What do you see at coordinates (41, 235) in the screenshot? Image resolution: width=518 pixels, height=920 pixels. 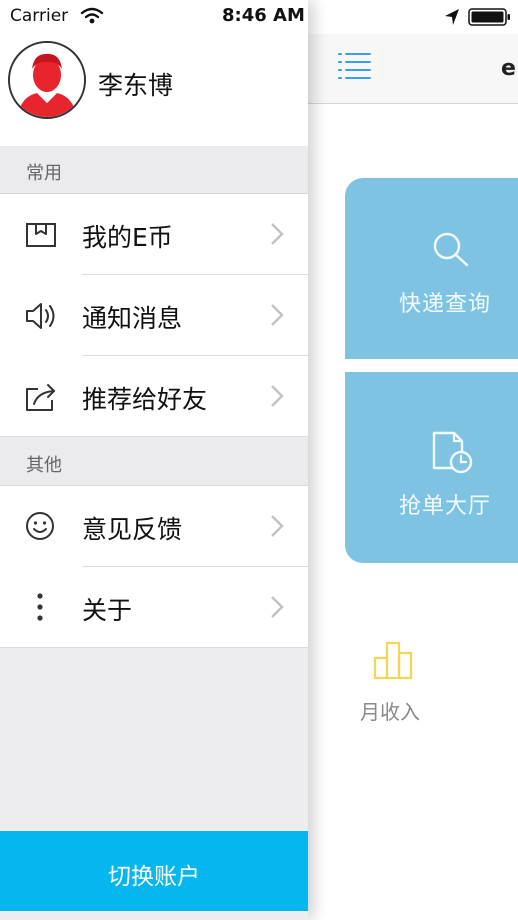 I see `box-icon` at bounding box center [41, 235].